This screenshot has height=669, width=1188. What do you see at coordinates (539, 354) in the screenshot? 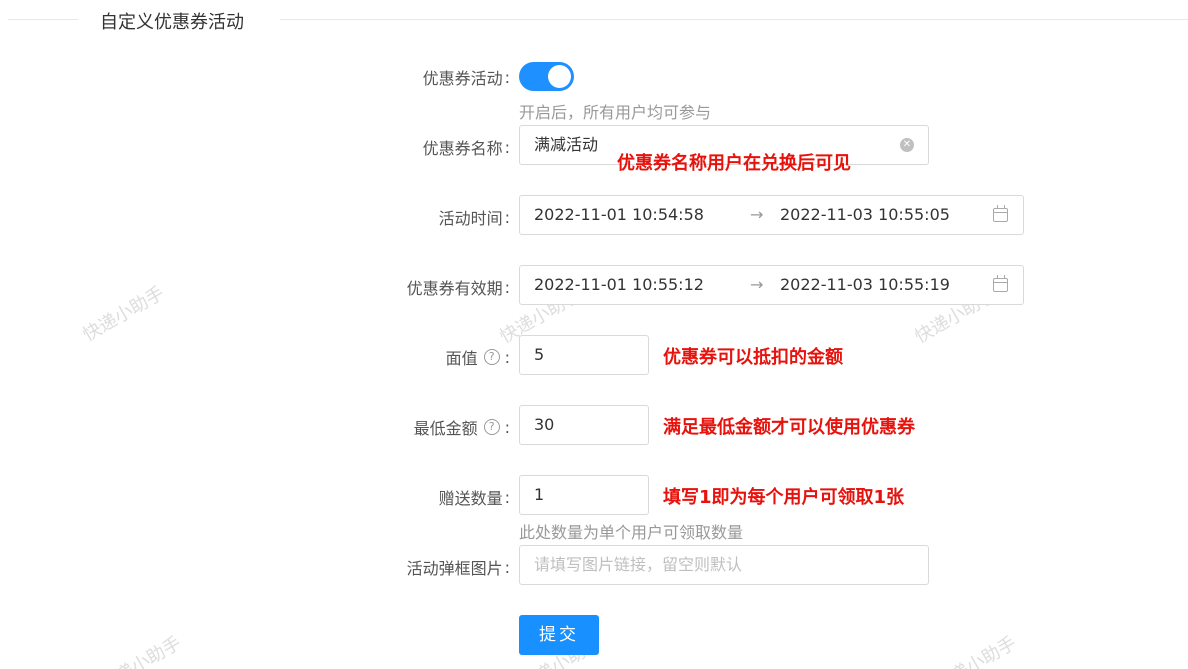
I see `face-value-value: 5` at bounding box center [539, 354].